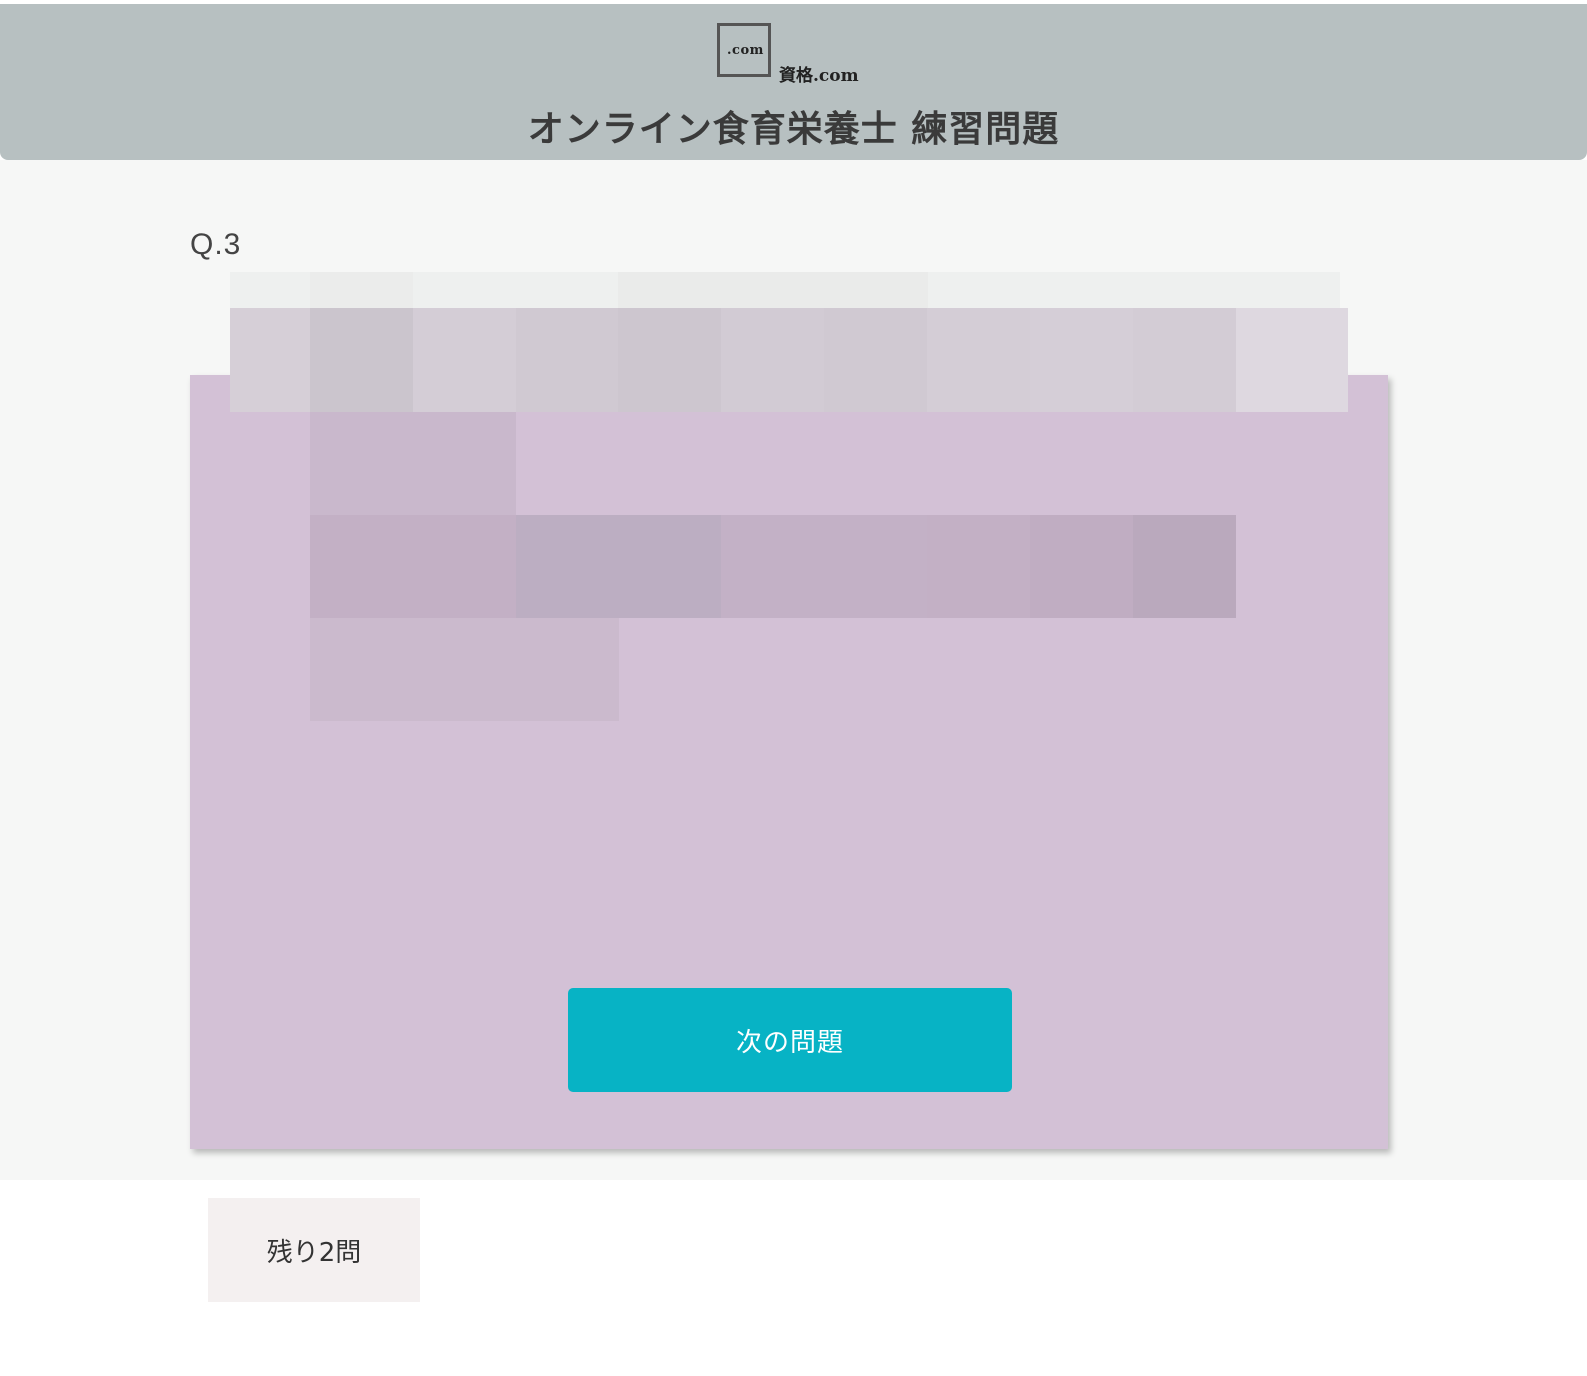 The width and height of the screenshot is (1587, 1376). What do you see at coordinates (793, 1) in the screenshot?
I see `top-border` at bounding box center [793, 1].